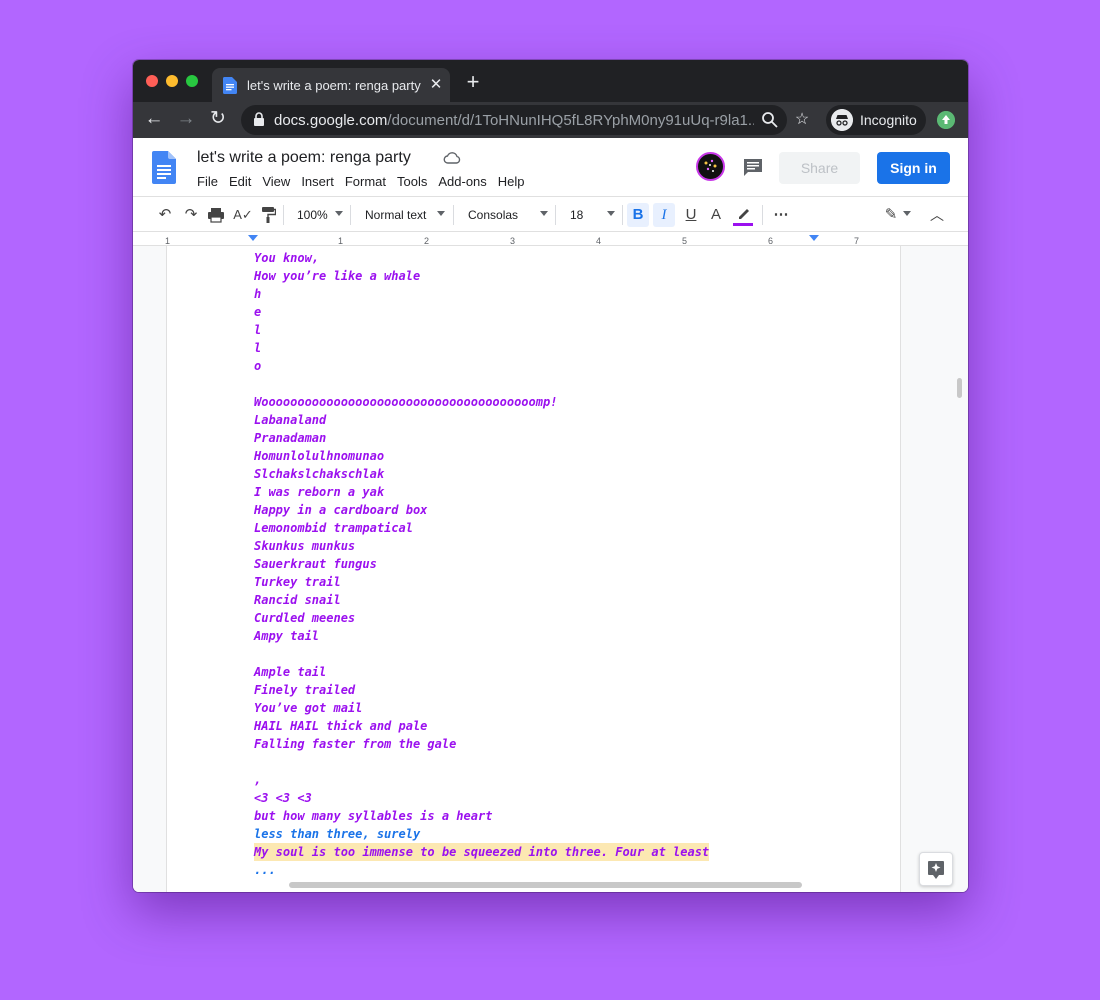 This screenshot has width=1100, height=1000. Describe the element at coordinates (611, 213) in the screenshot. I see `size-caret-icon` at that location.